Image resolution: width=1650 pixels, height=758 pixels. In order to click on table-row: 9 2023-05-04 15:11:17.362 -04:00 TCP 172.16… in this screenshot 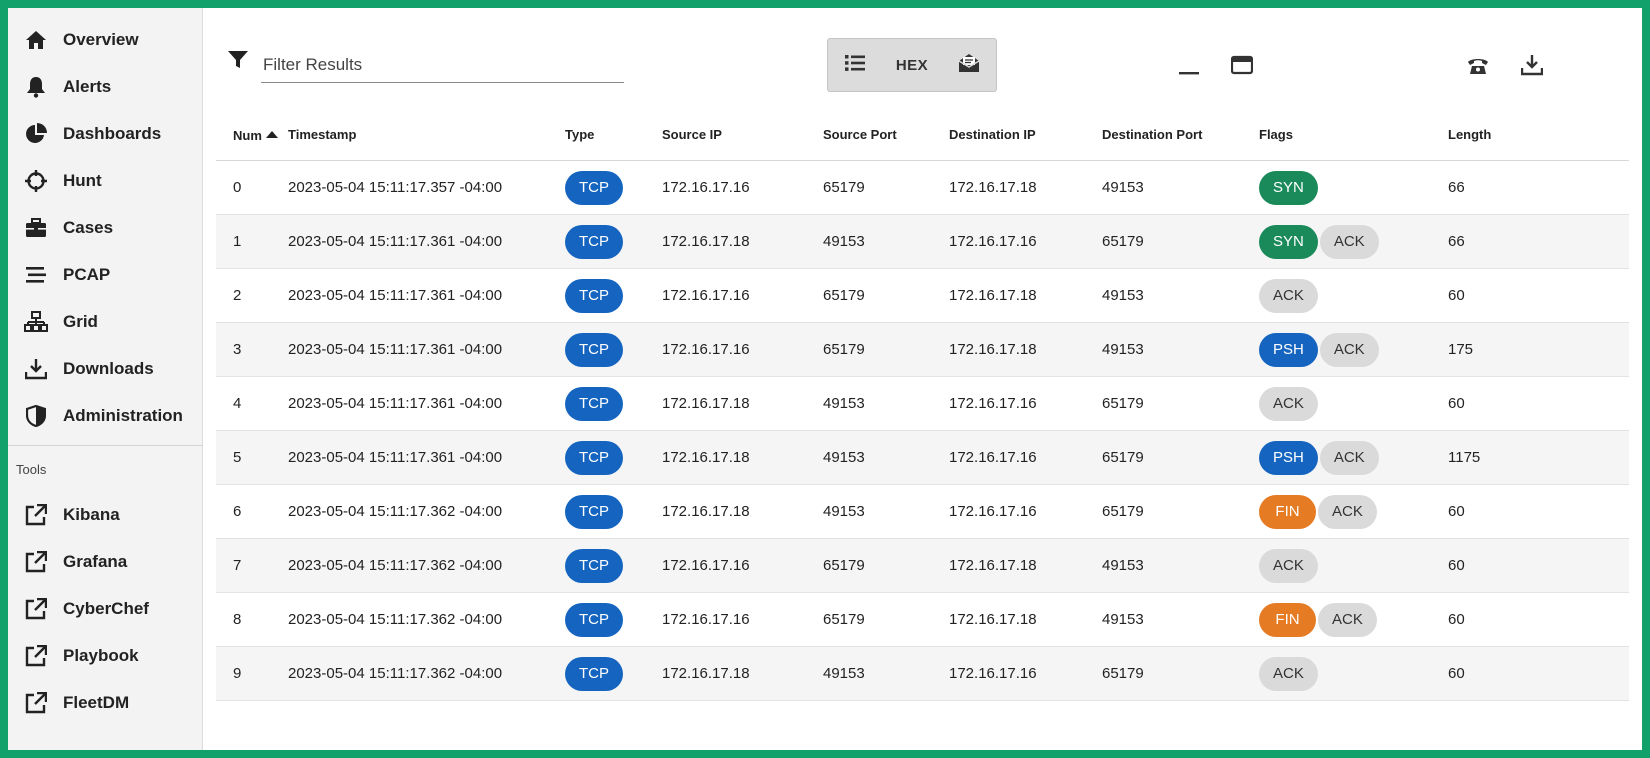, I will do `click(922, 673)`.